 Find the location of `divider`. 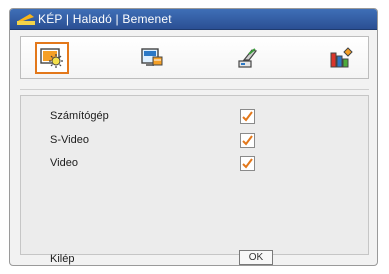

divider is located at coordinates (194, 89).